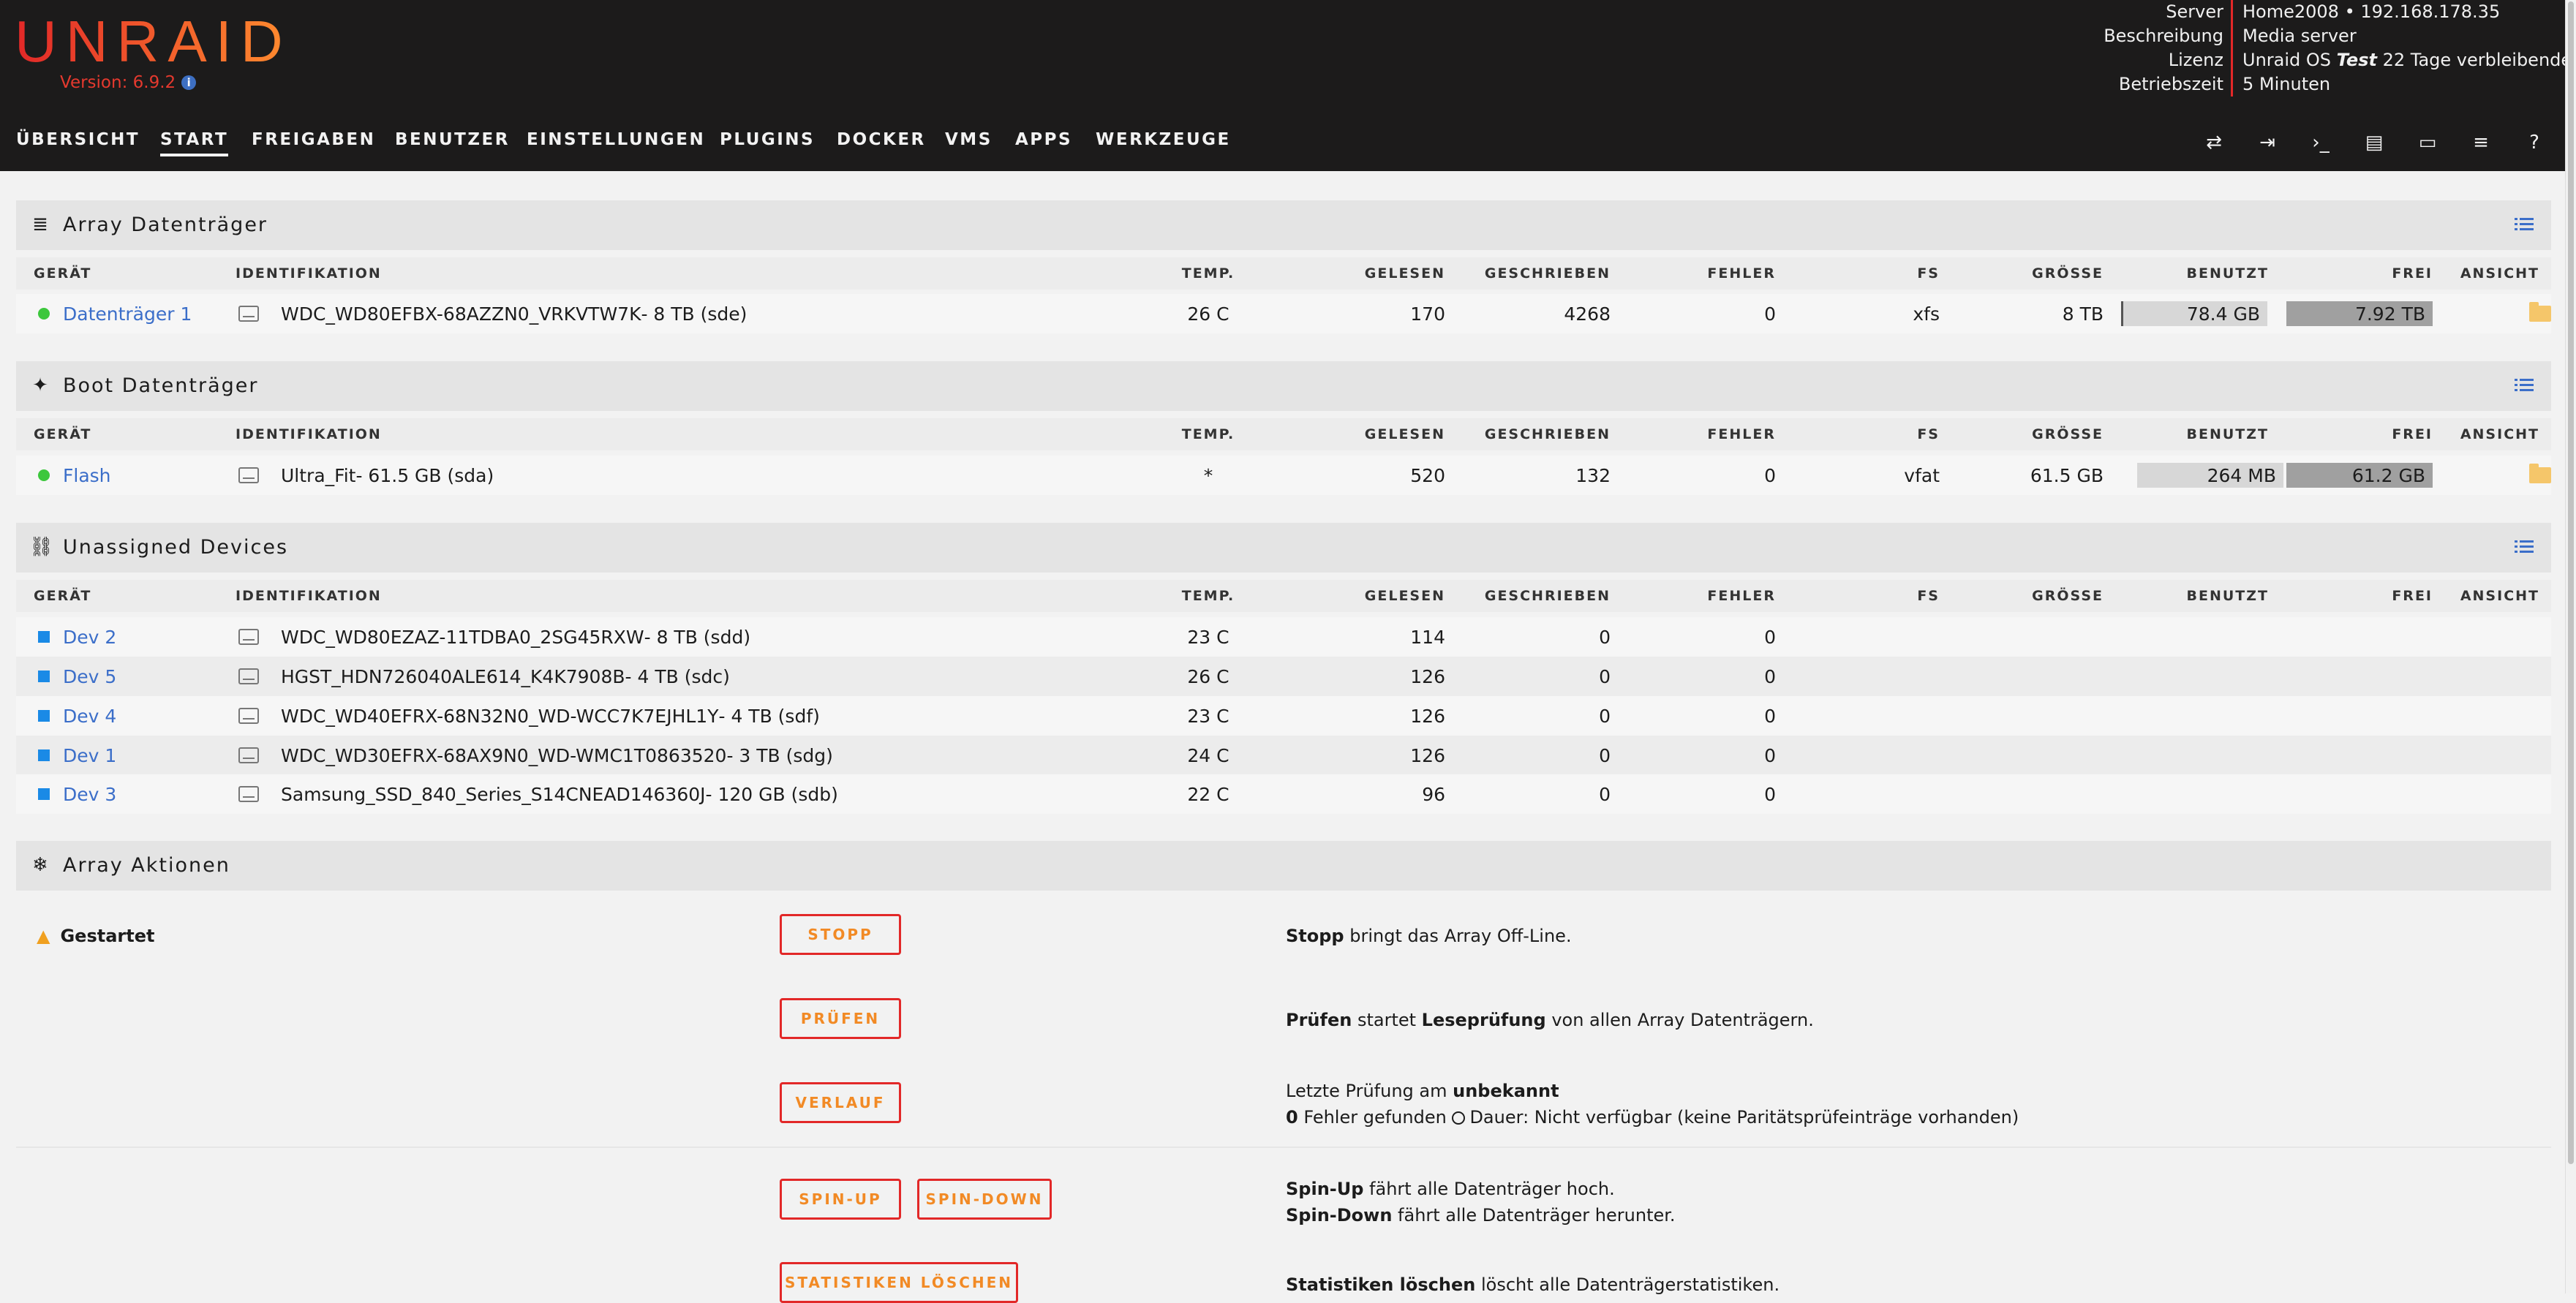  I want to click on device-cell: Dev 5, so click(77, 676).